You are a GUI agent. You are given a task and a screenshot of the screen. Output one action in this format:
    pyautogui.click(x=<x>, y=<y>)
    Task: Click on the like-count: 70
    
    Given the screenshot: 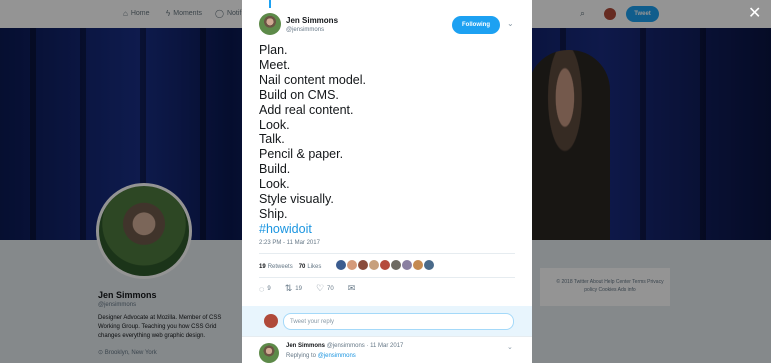 What is the action you would take?
    pyautogui.click(x=330, y=288)
    